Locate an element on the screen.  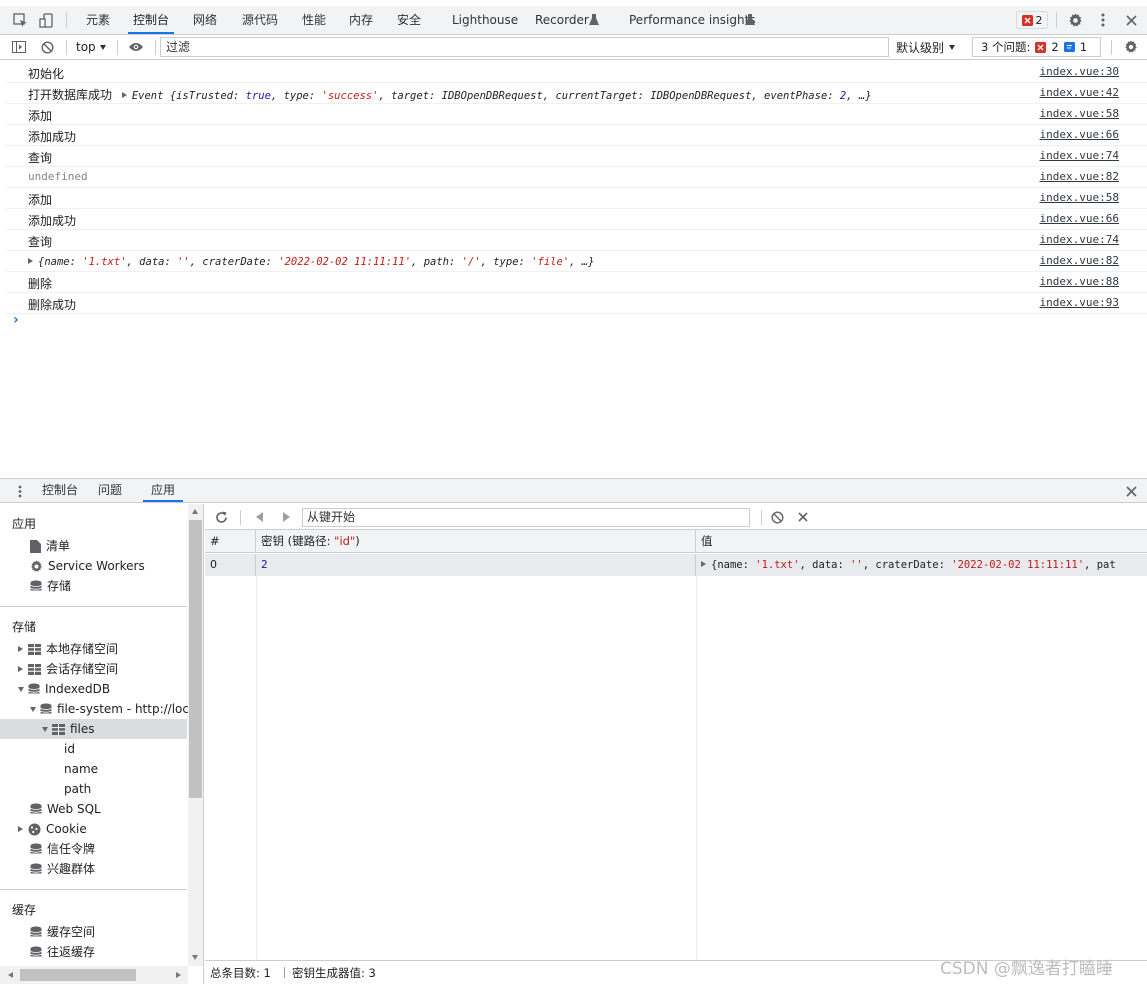
sidebar-item-back-forward-cache: 往返缓存 is located at coordinates (62, 952).